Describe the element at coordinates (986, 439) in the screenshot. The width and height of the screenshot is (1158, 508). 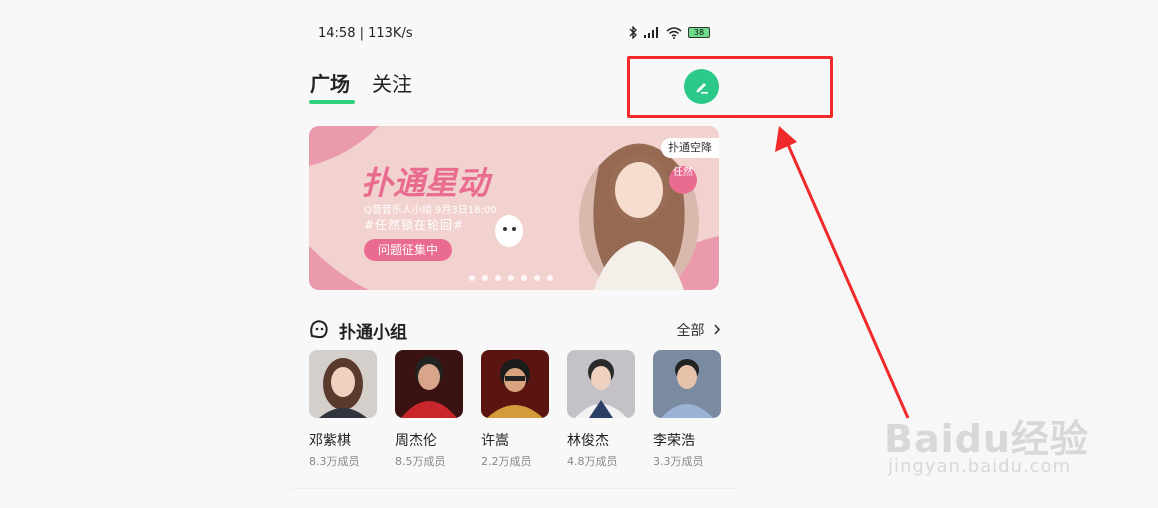
I see `watermark-brand: Baidu经验` at that location.